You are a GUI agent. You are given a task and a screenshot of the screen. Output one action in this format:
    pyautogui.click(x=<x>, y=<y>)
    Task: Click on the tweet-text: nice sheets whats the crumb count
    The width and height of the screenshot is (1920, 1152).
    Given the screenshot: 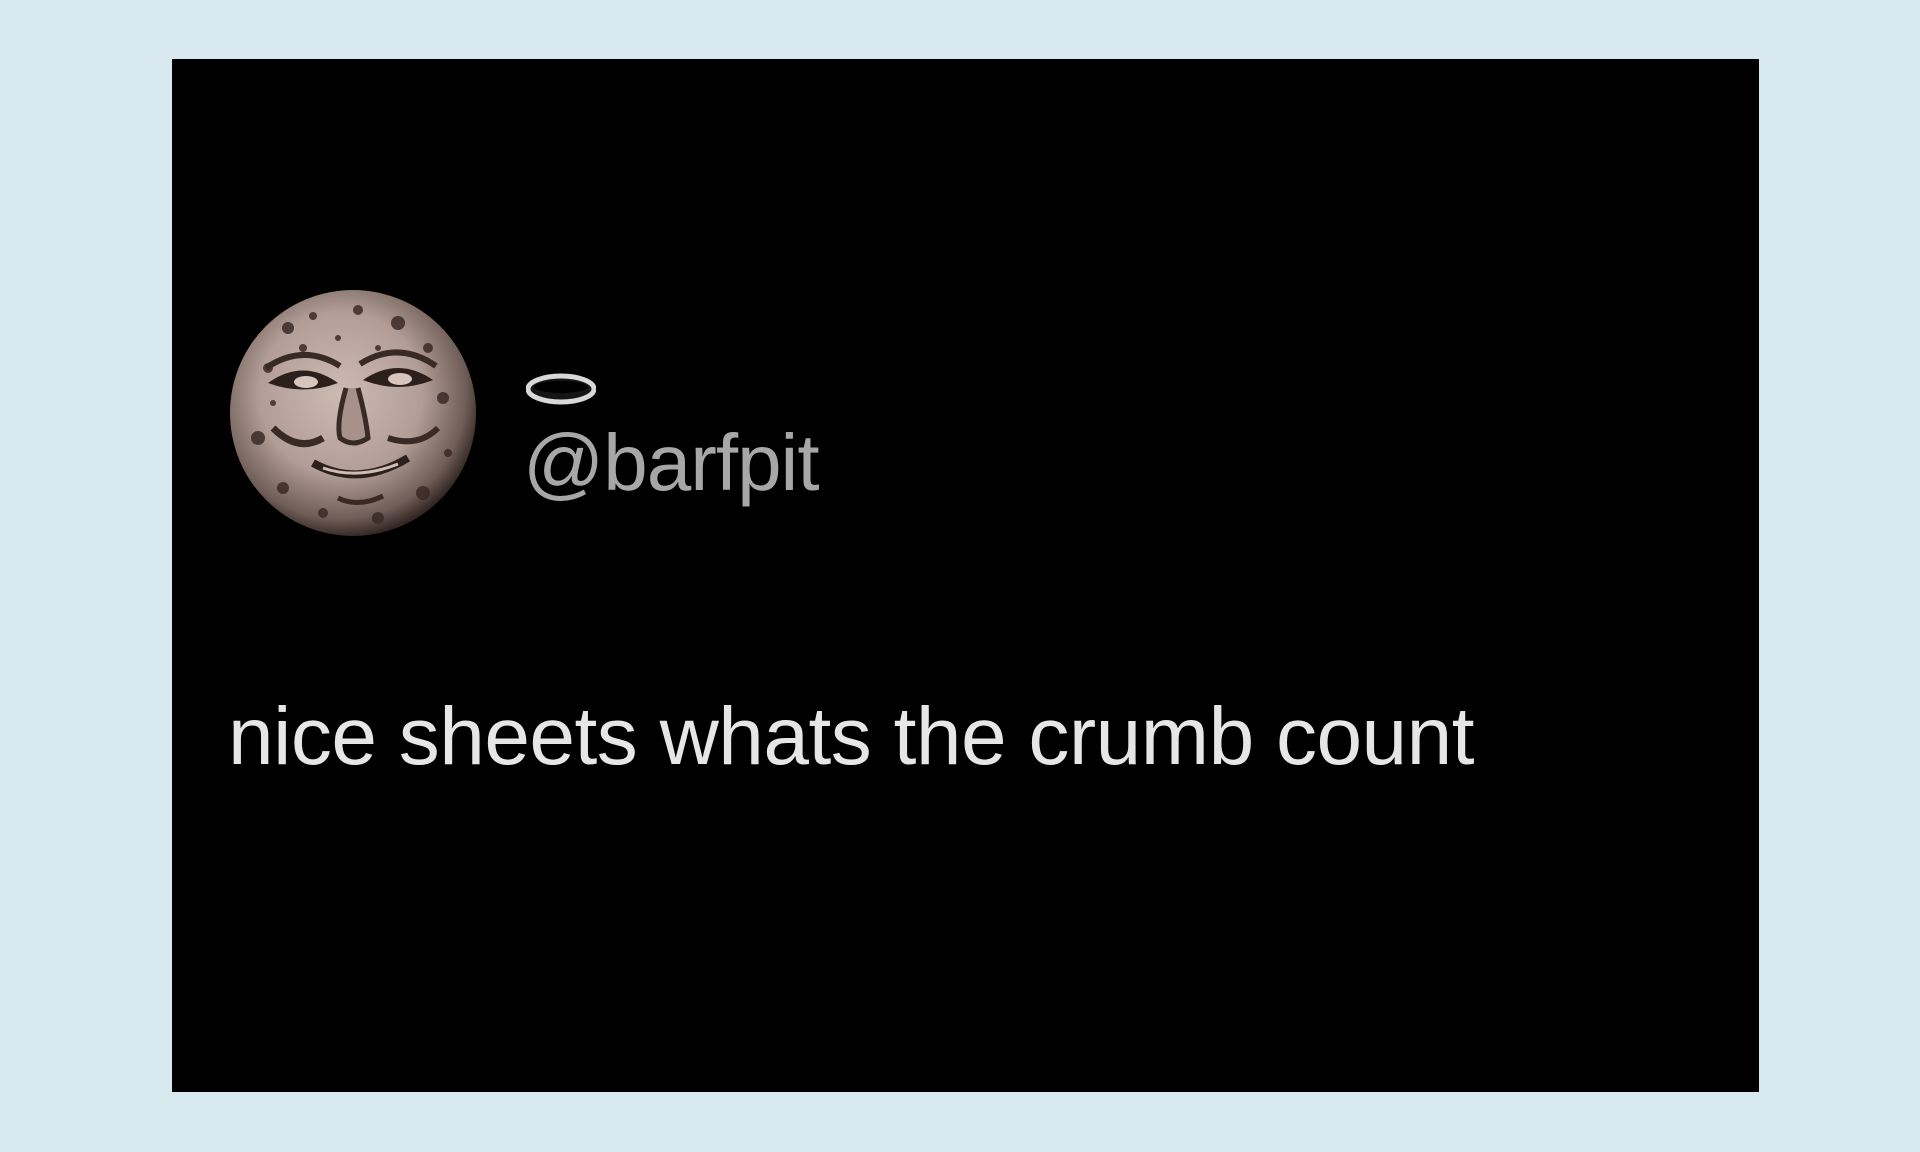 What is the action you would take?
    pyautogui.click(x=851, y=736)
    